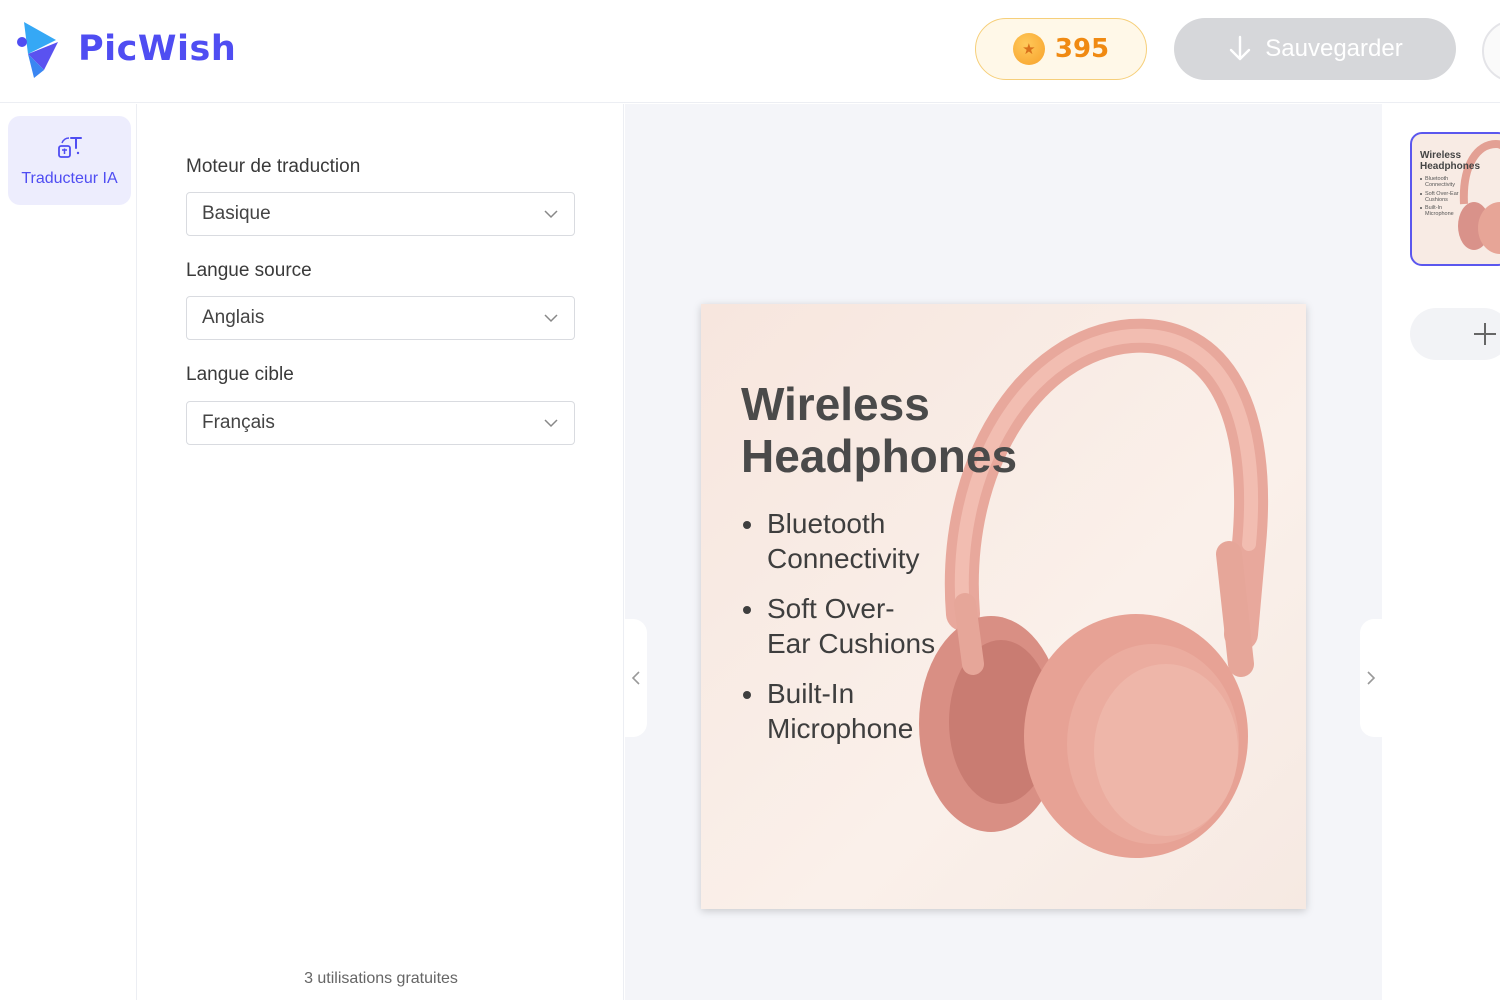  I want to click on engine-value: Basique, so click(236, 213).